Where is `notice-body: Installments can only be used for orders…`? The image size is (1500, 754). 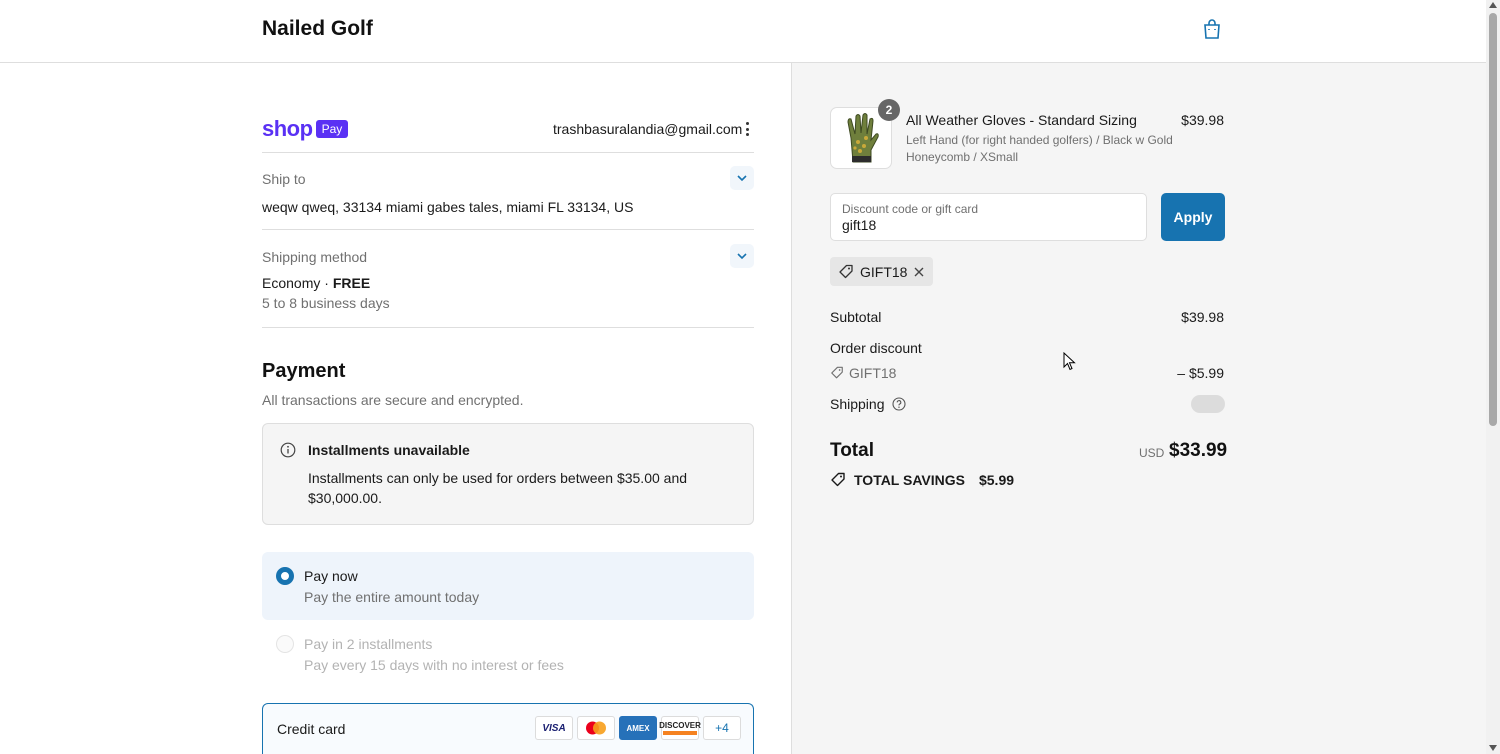
notice-body: Installments can only be used for orders… is located at coordinates (498, 488).